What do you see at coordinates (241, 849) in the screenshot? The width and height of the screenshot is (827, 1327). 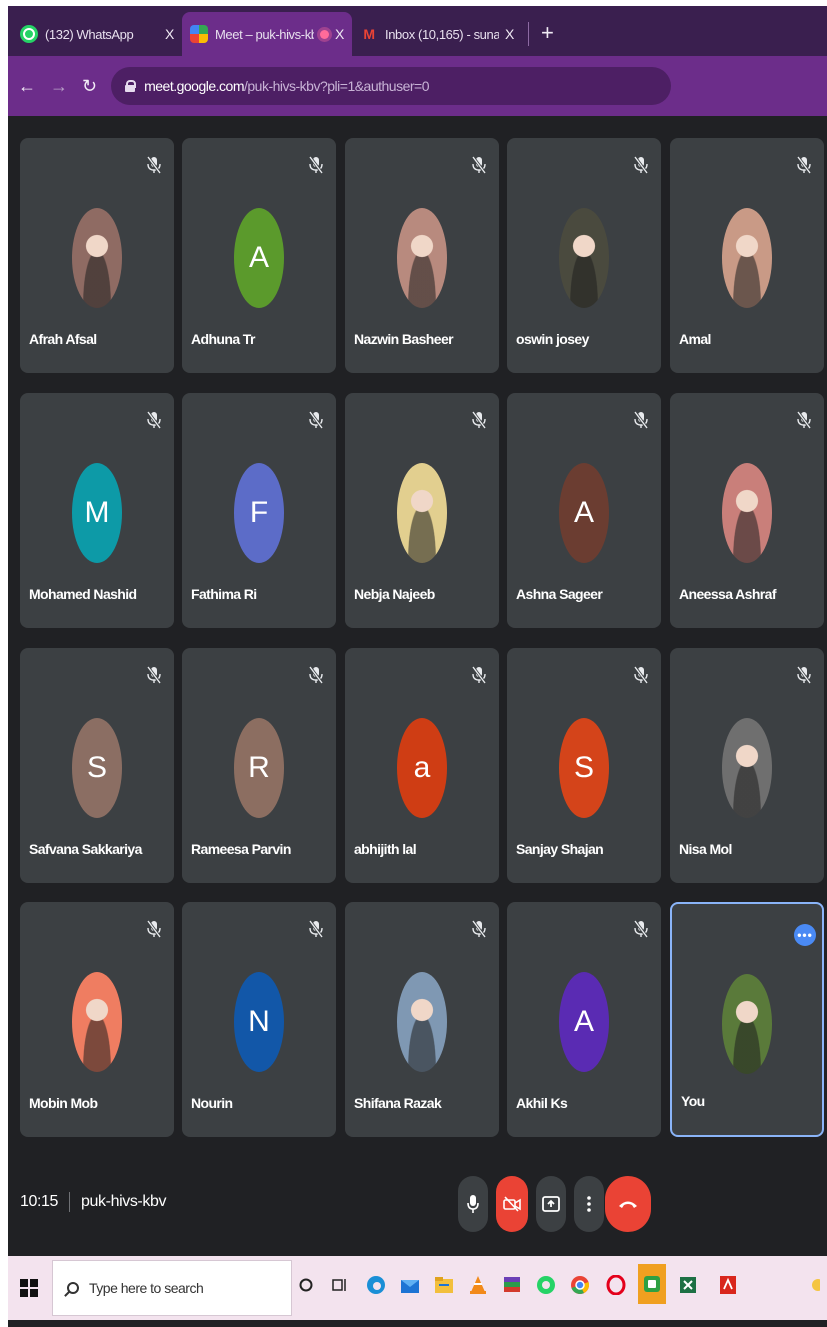 I see `participant-name: Rameesa Parvin` at bounding box center [241, 849].